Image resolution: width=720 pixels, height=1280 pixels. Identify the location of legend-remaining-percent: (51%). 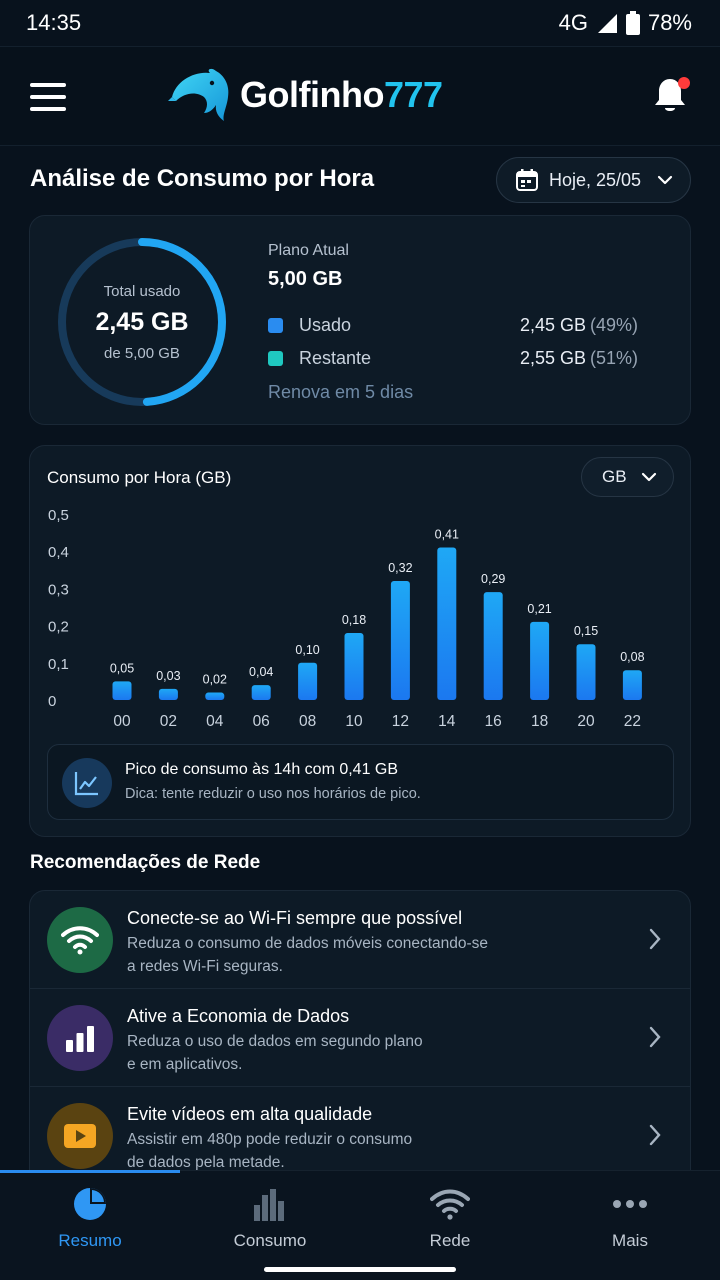
(613, 357).